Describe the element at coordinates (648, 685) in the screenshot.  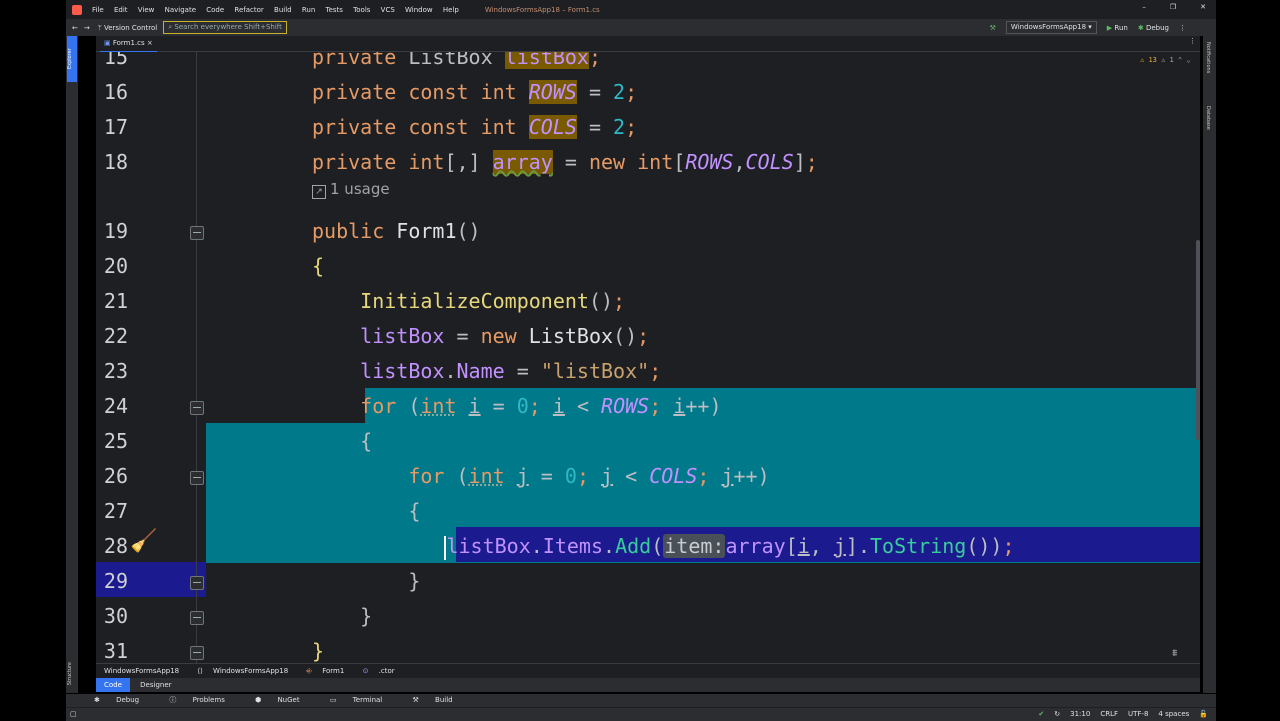
I see `code-designer-tabs: Code Designer` at that location.